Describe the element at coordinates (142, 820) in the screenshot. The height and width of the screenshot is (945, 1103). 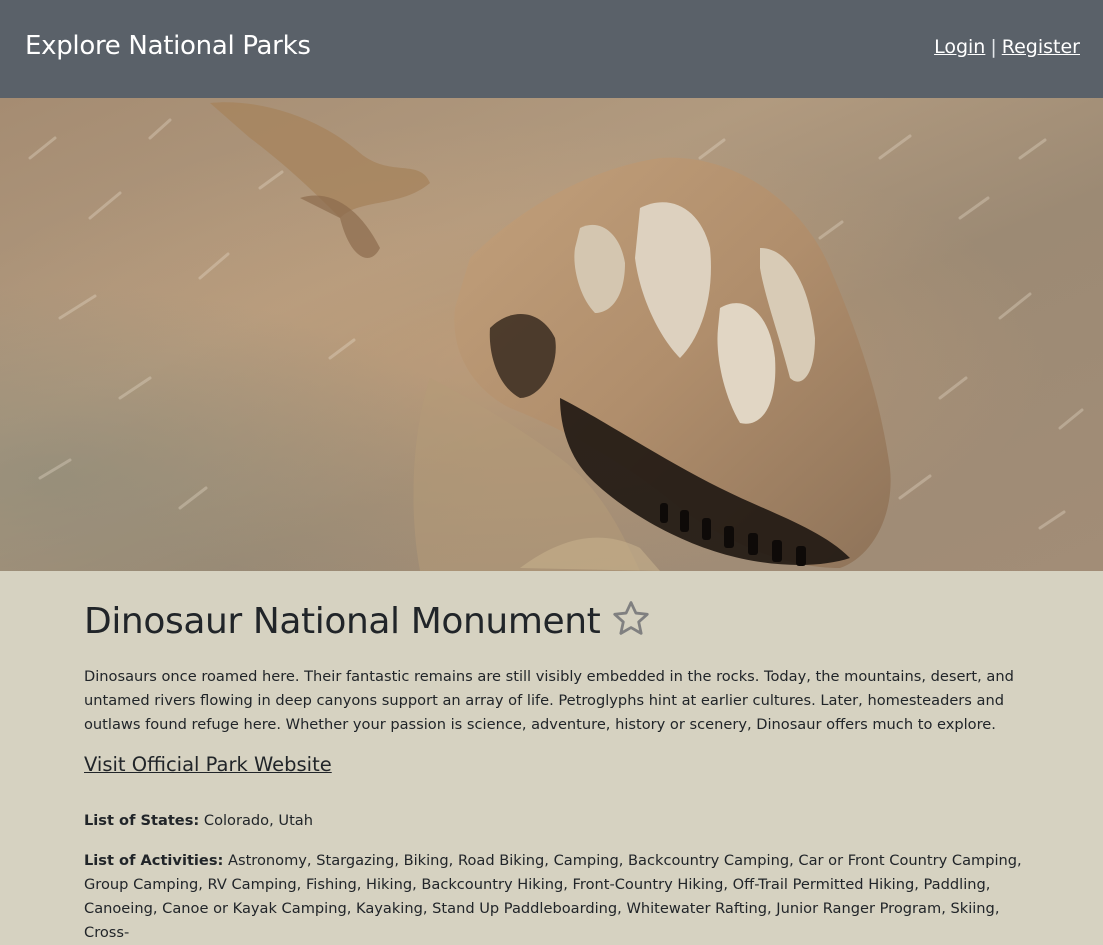
I see `states-label: List of States:` at that location.